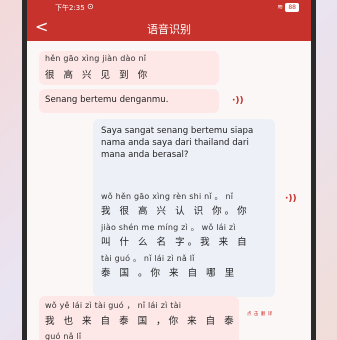  I want to click on wifi-icon: ≋, so click(280, 7).